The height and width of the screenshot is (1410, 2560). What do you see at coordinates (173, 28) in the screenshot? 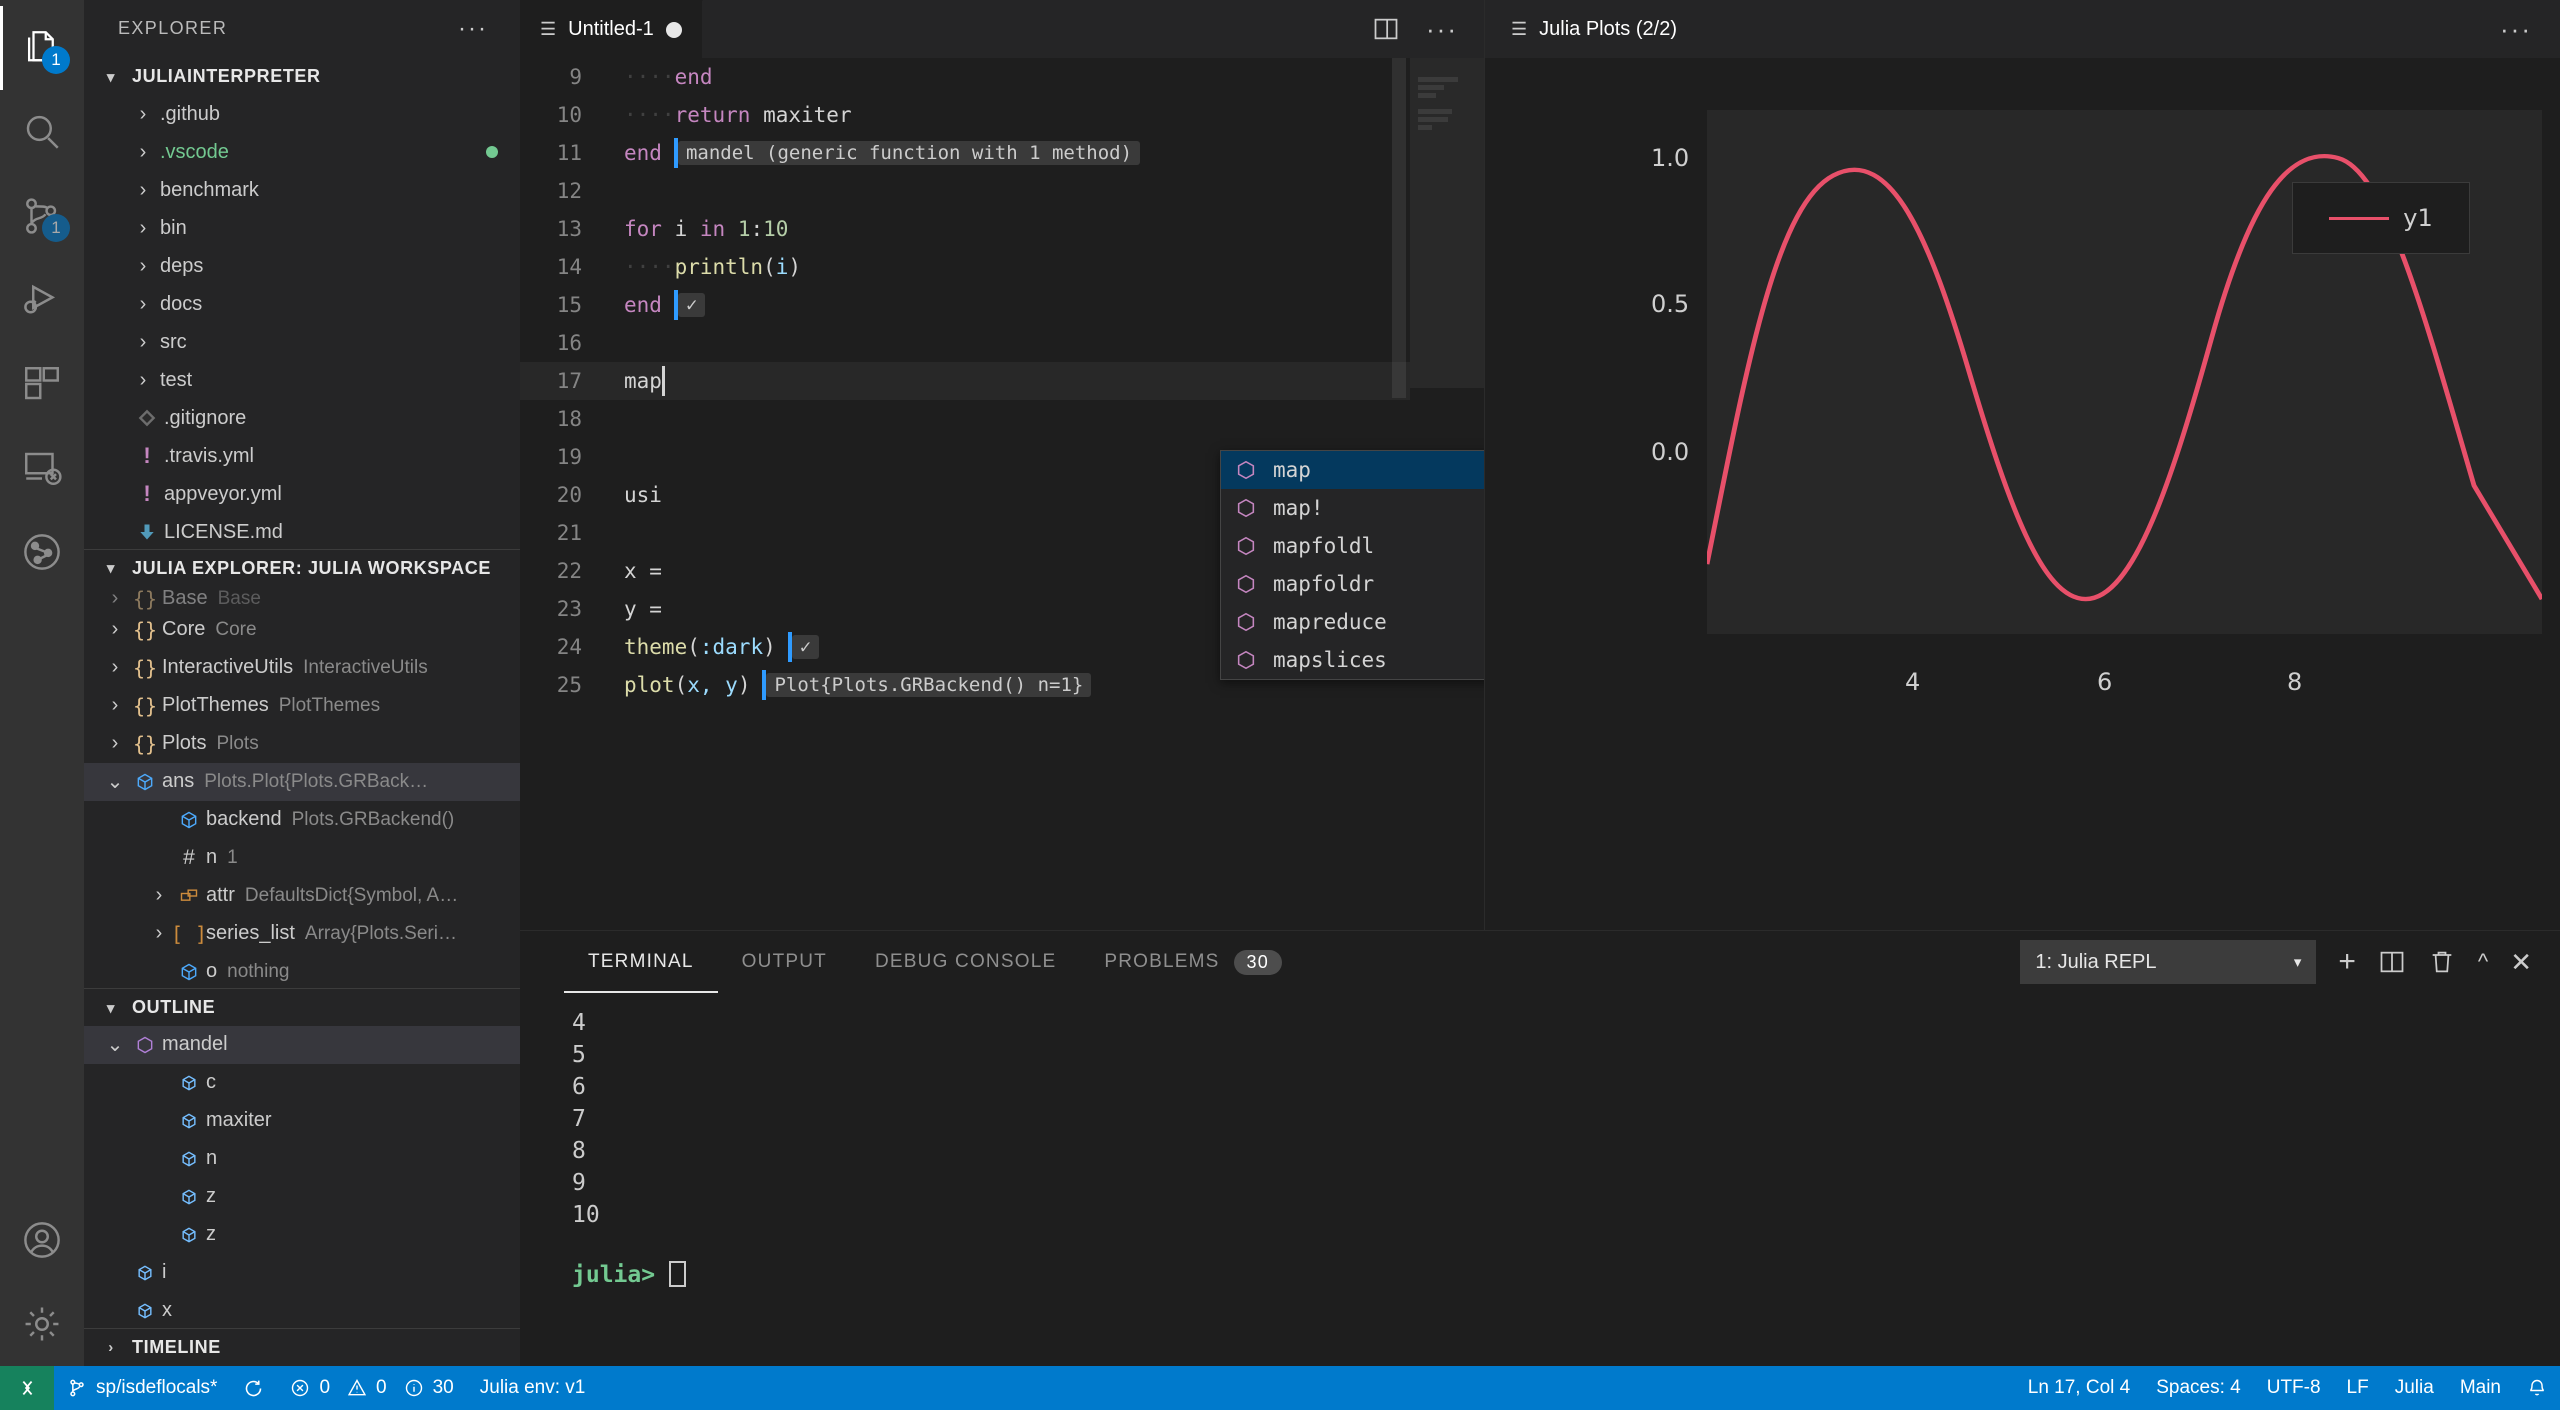
I see `sidebar-title: EXPLORER` at bounding box center [173, 28].